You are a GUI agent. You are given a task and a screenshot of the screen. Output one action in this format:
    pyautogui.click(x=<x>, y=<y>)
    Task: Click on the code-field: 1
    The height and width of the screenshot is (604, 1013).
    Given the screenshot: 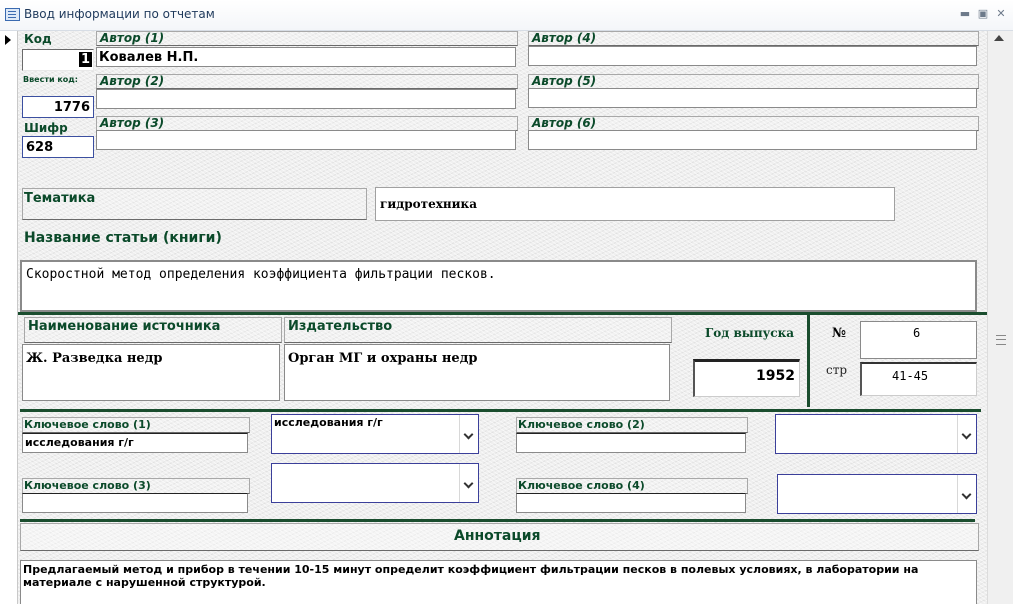 What is the action you would take?
    pyautogui.click(x=58, y=60)
    